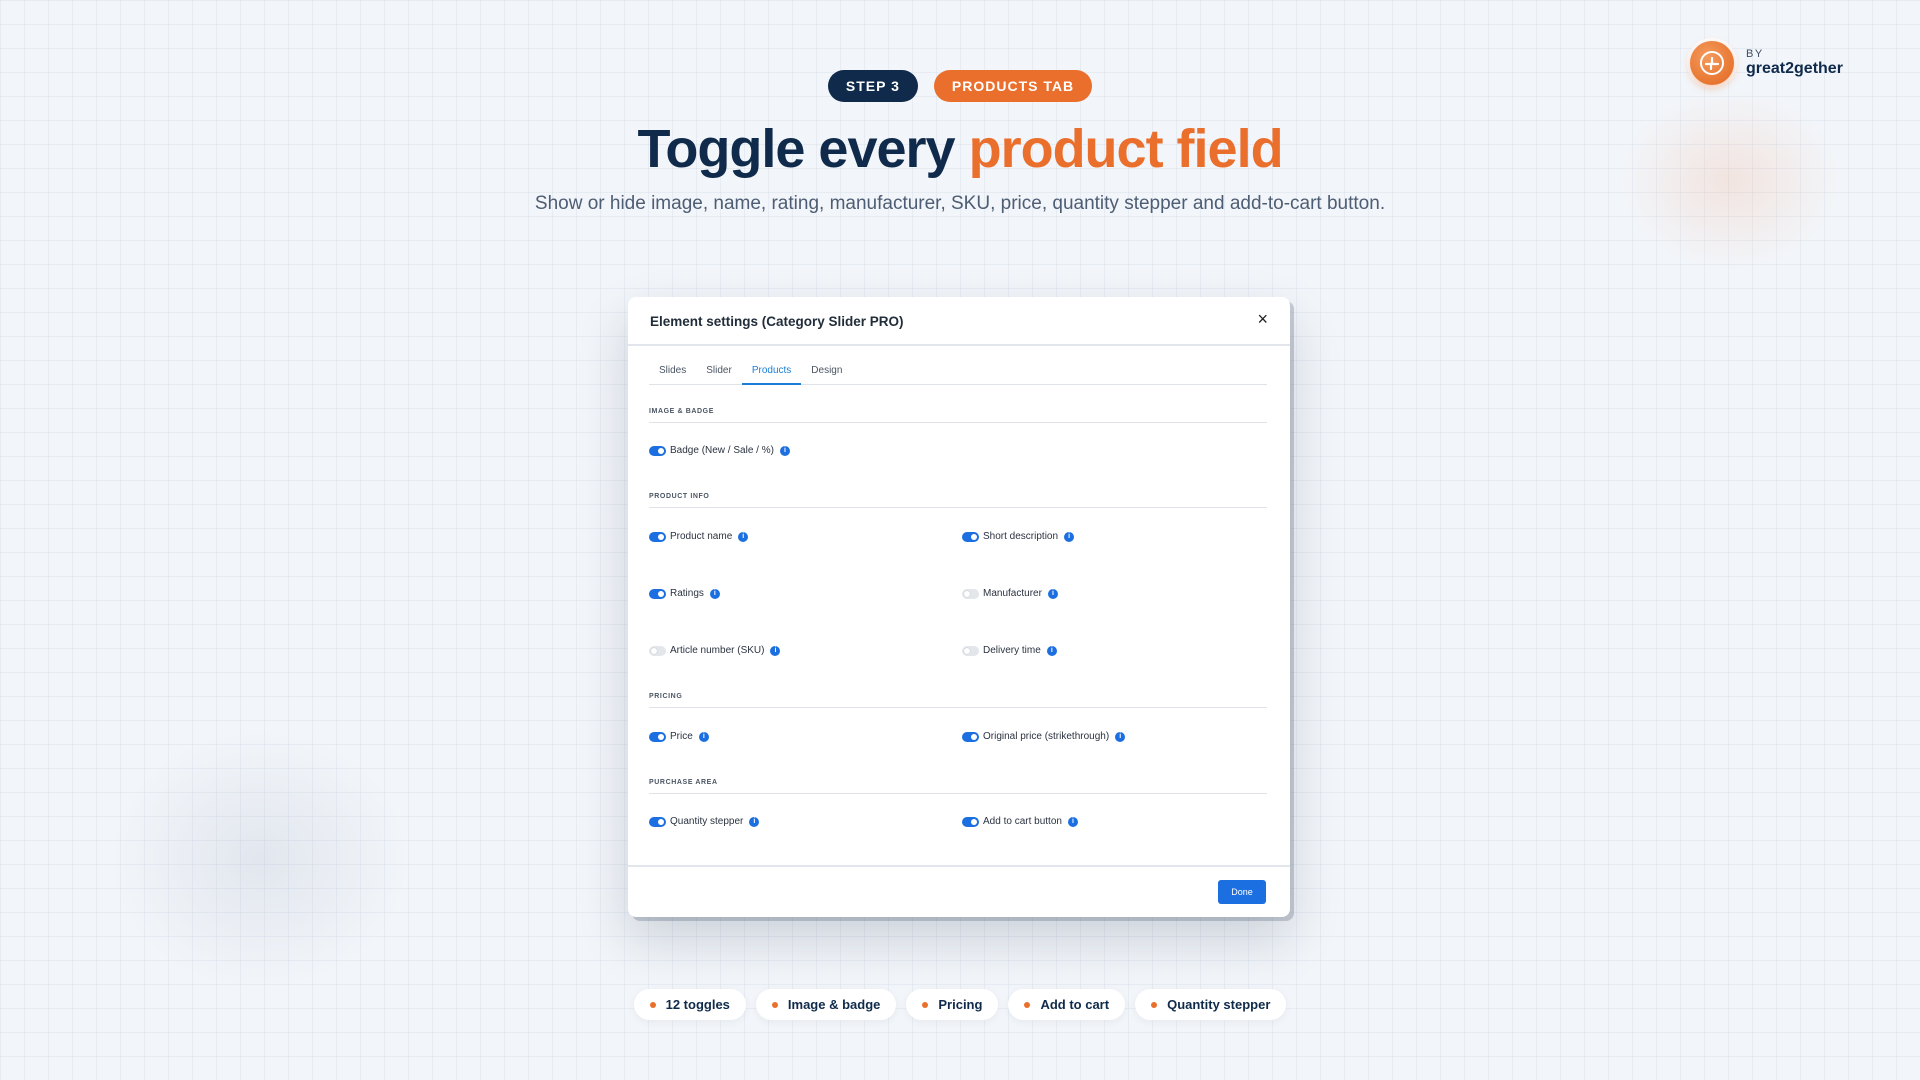 Image resolution: width=1920 pixels, height=1080 pixels. I want to click on short-description-label: Short description, so click(1021, 536).